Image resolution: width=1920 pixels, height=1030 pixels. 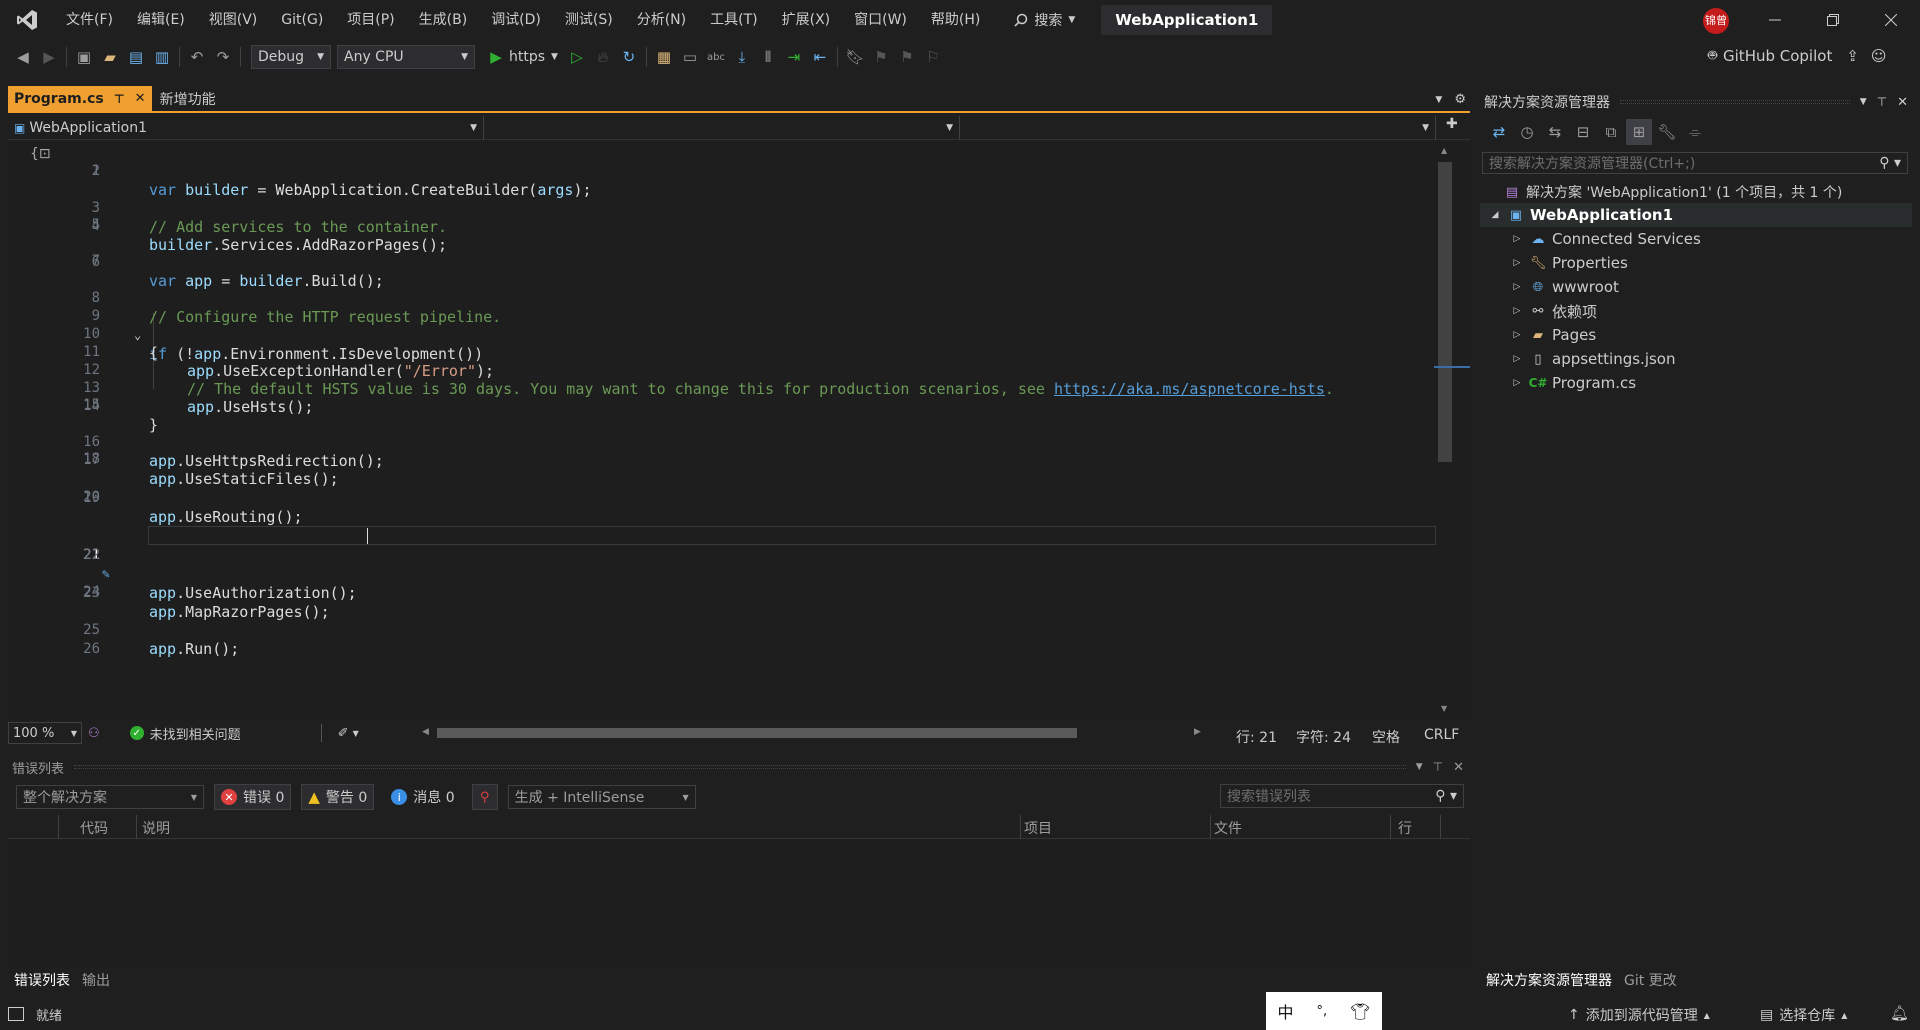 I want to click on open-folder-icon: ▰, so click(x=110, y=57).